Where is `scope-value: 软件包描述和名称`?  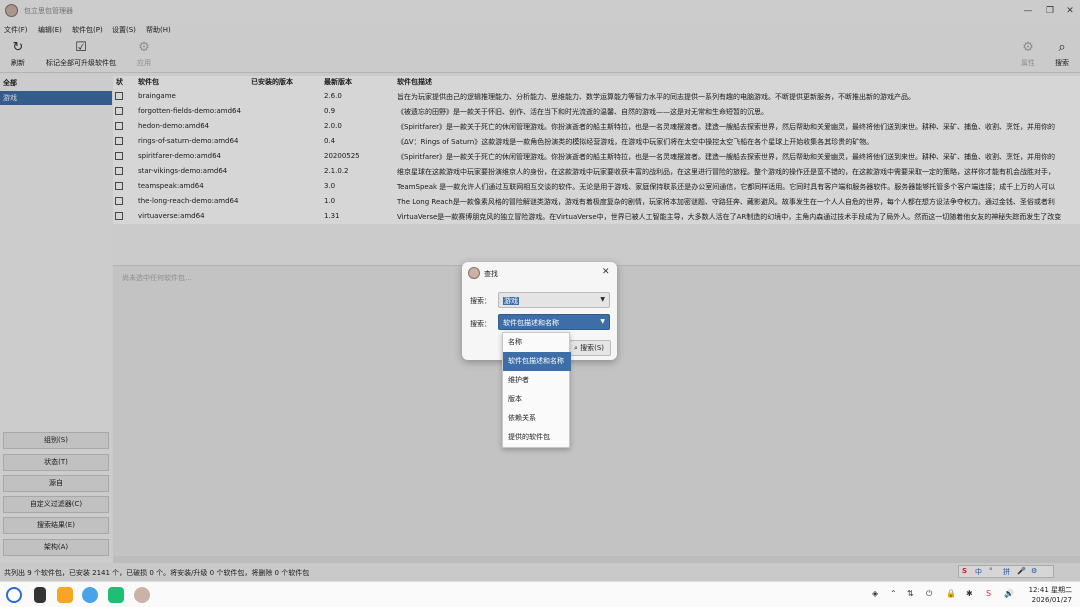
scope-value: 软件包描述和名称 is located at coordinates (531, 323).